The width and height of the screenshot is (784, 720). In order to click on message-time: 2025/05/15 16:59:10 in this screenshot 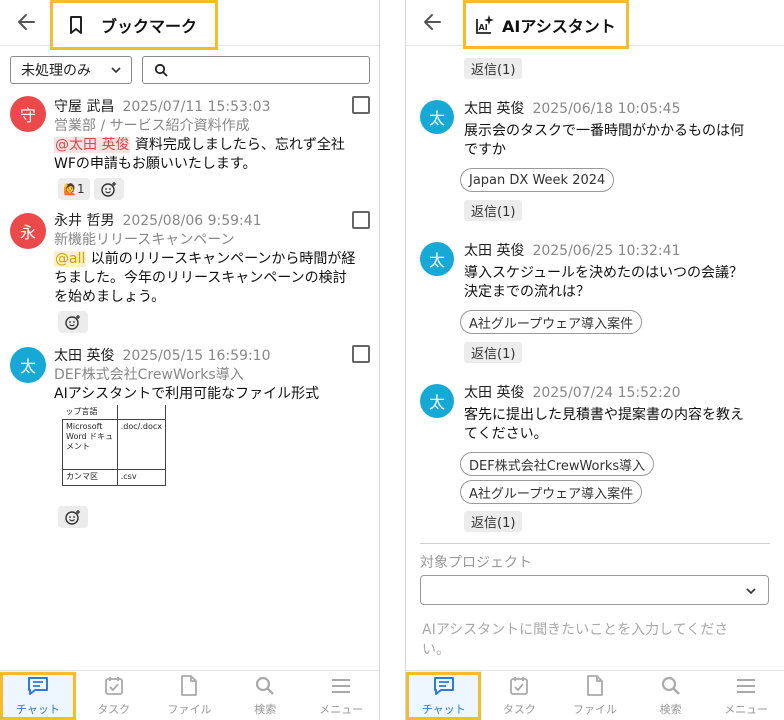, I will do `click(196, 356)`.